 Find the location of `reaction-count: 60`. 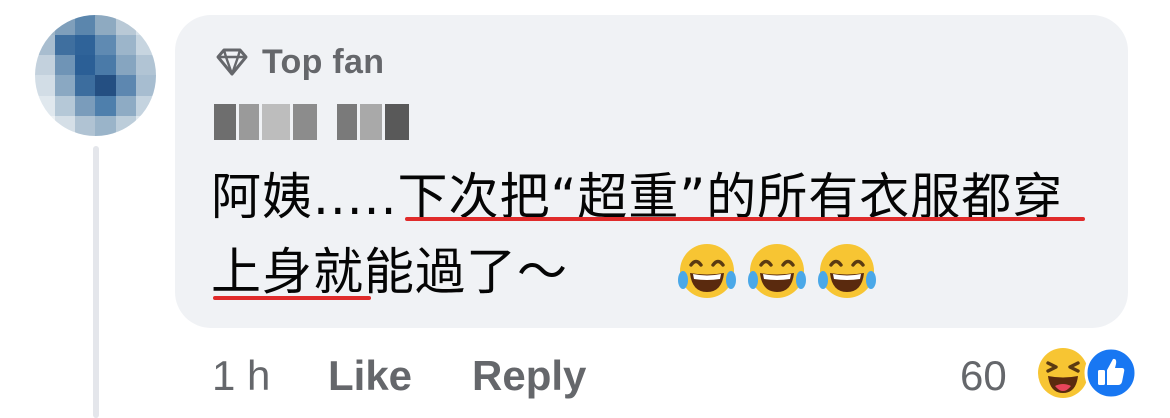

reaction-count: 60 is located at coordinates (983, 376).